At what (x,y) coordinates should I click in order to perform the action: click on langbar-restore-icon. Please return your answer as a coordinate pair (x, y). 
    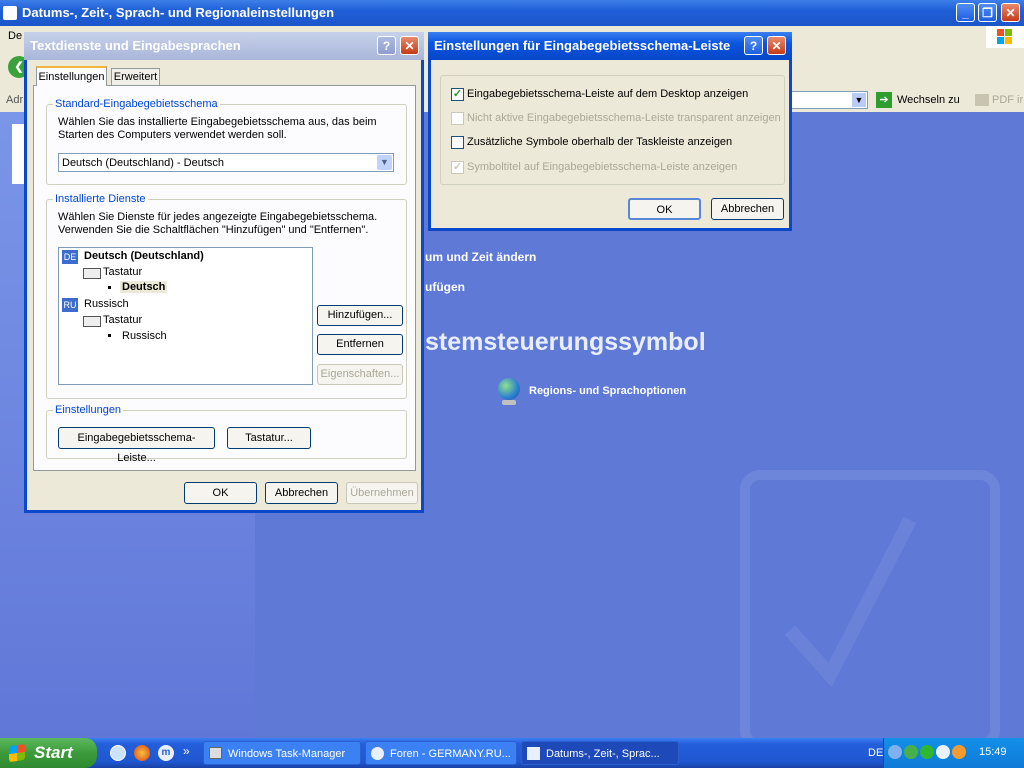
    Looking at the image, I should click on (895, 752).